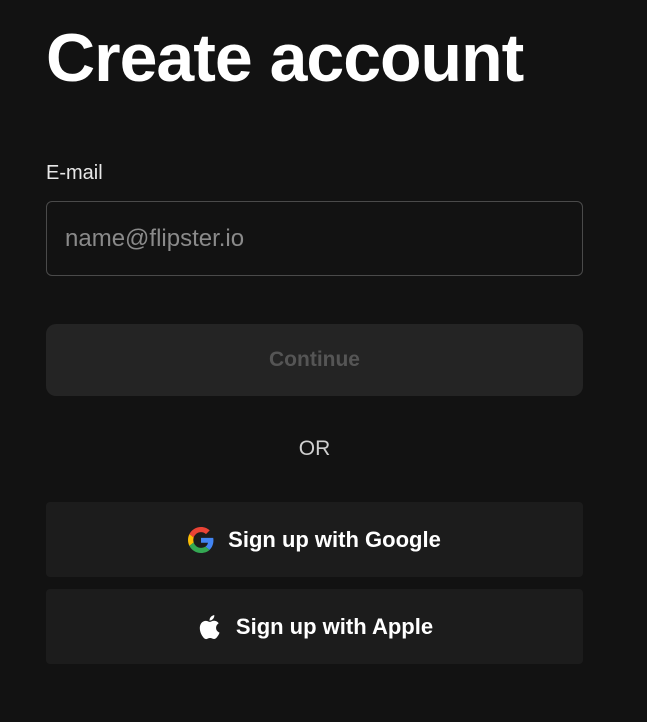 Image resolution: width=647 pixels, height=722 pixels. I want to click on google-signup-button: Sign up with Google, so click(314, 539).